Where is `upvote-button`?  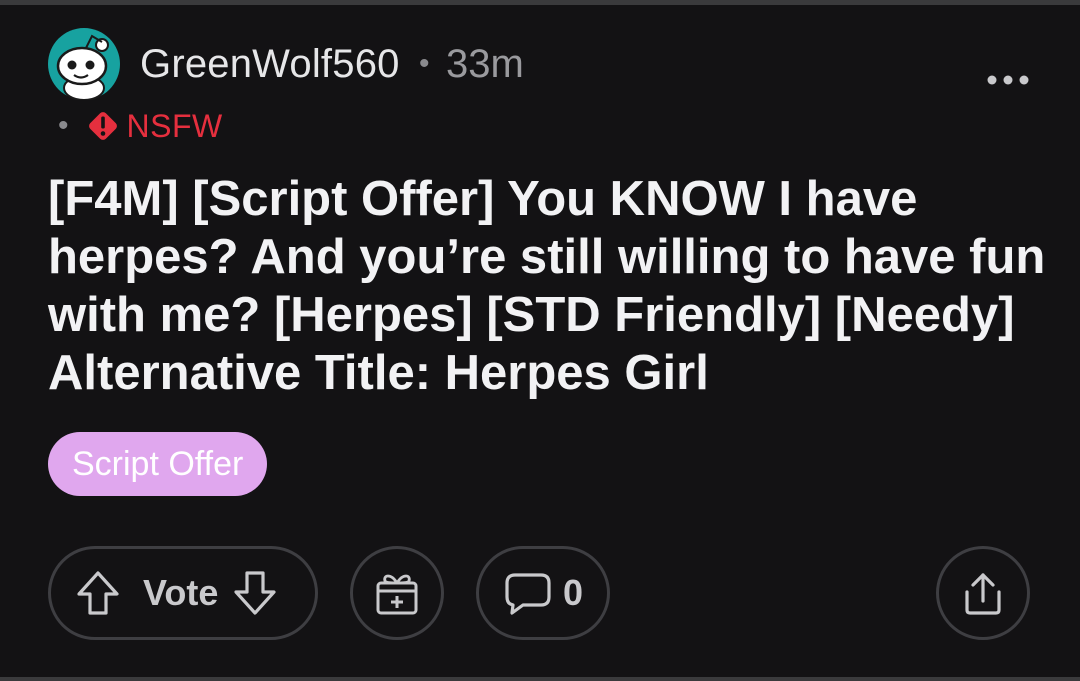 upvote-button is located at coordinates (98, 593).